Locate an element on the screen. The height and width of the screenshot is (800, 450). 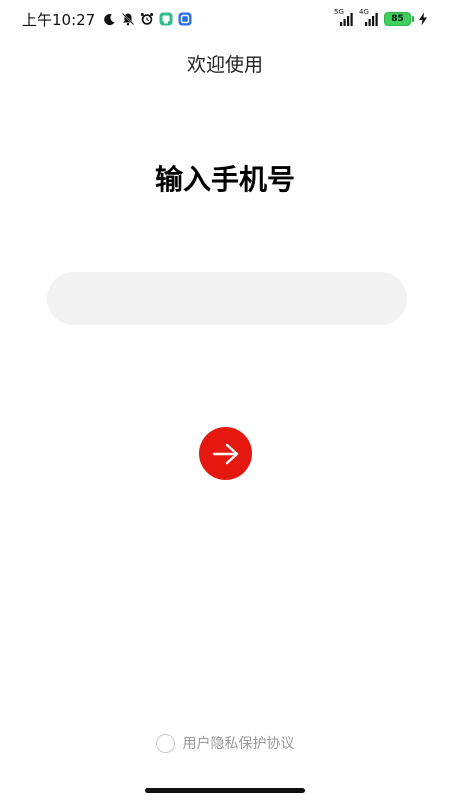
phone-heading: 输入手机号 is located at coordinates (224, 179).